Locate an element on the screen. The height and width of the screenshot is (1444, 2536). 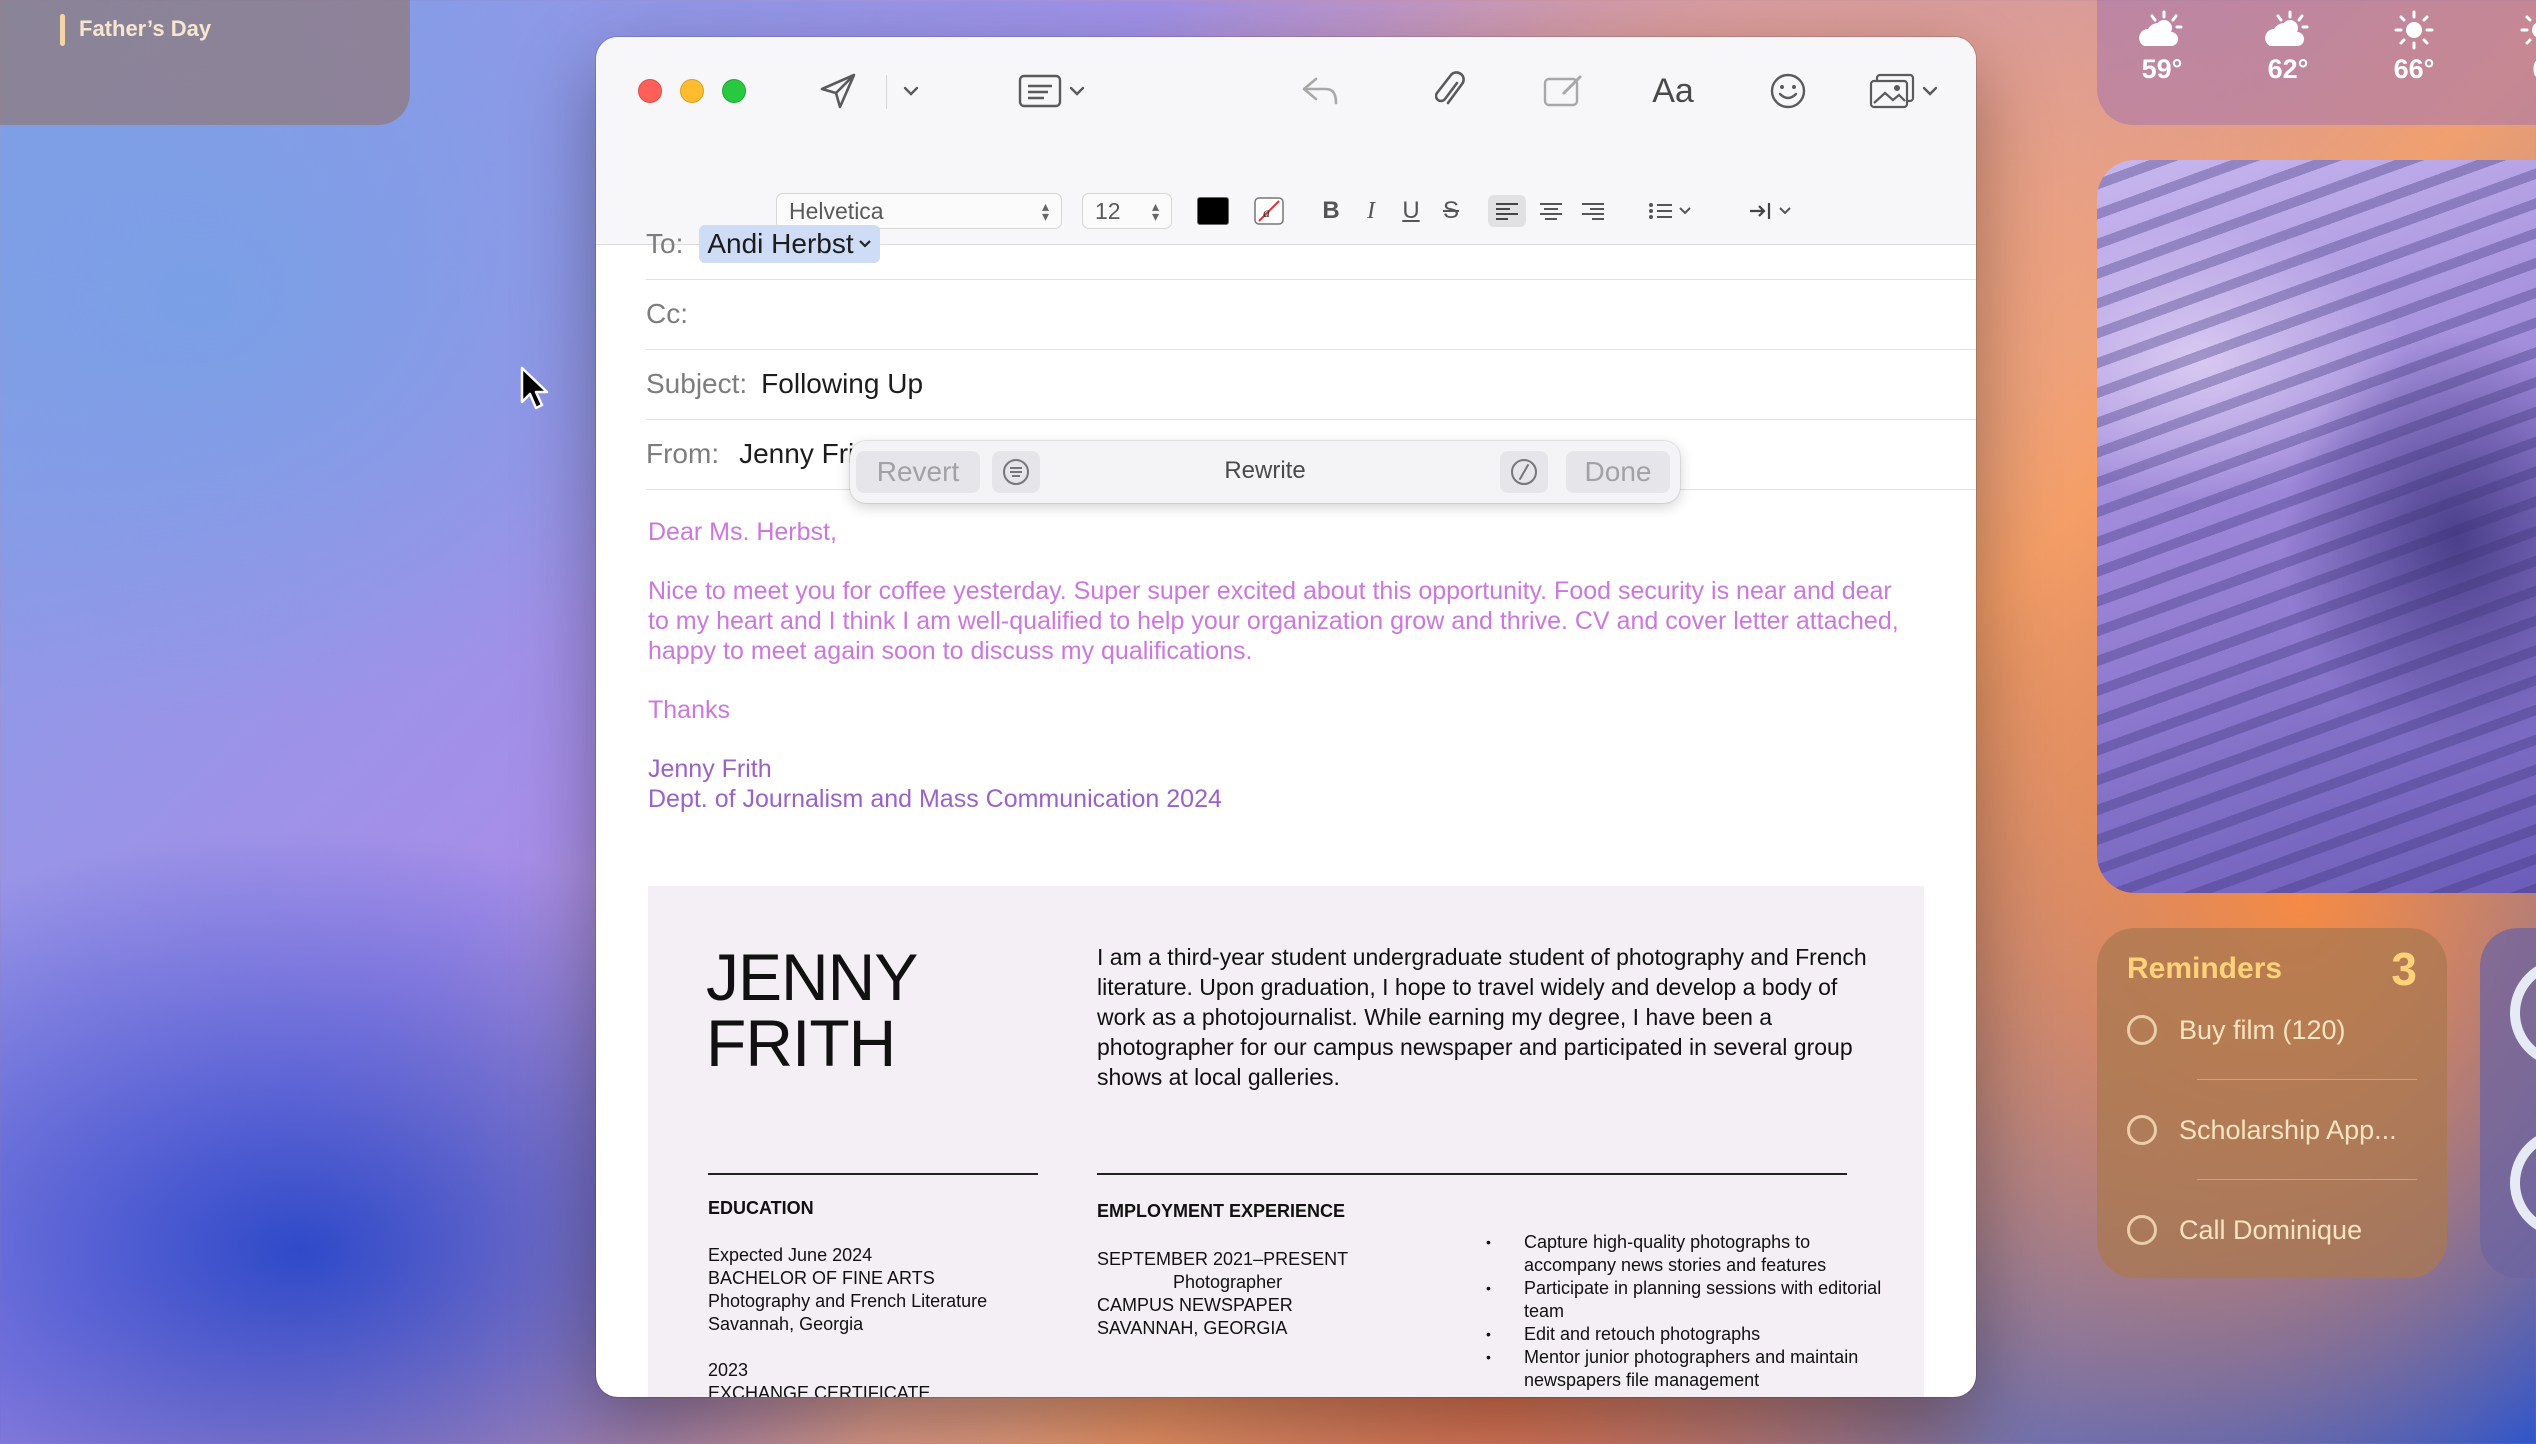
email-closing: Thanks is located at coordinates (1298, 710).